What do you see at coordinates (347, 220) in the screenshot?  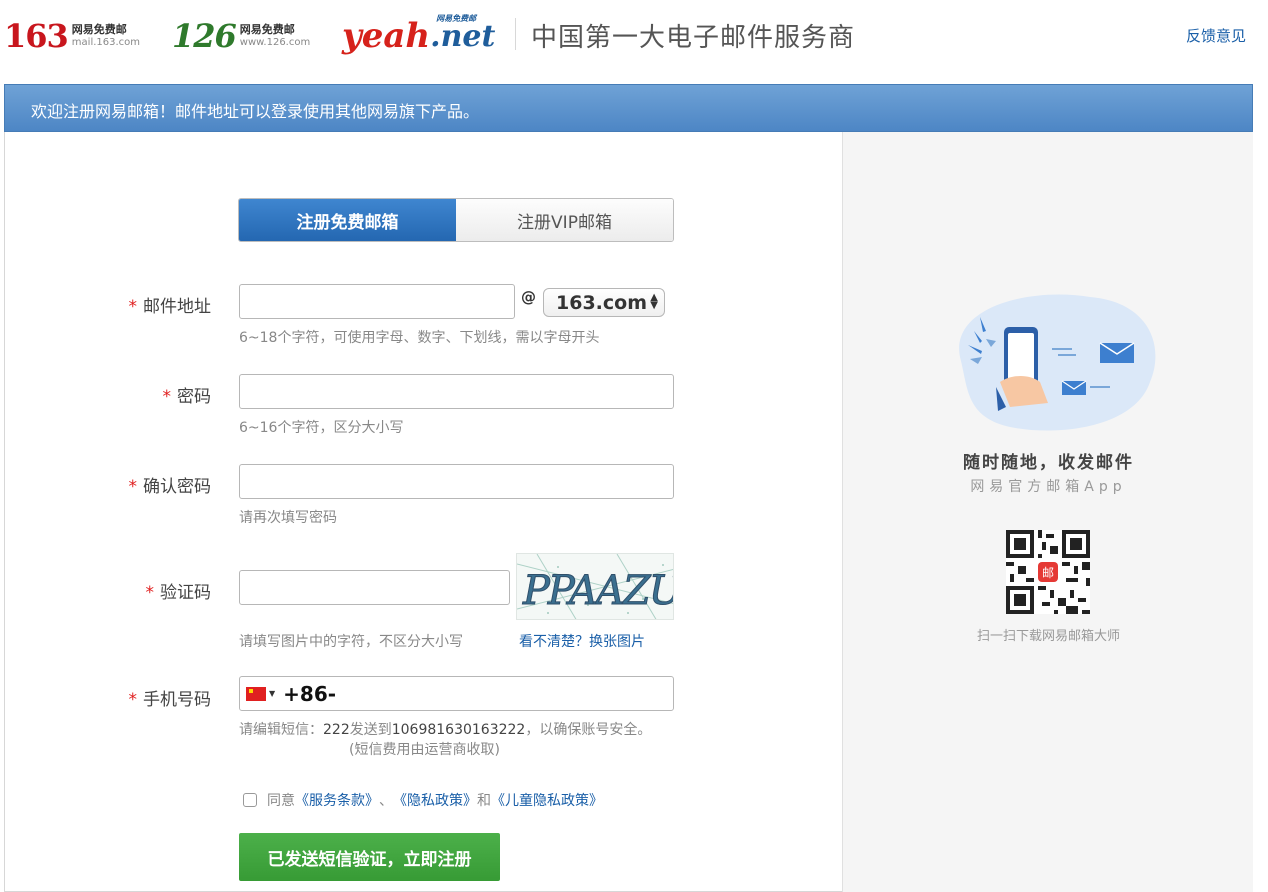 I see `tab-free-mailbox: 注册免费邮箱` at bounding box center [347, 220].